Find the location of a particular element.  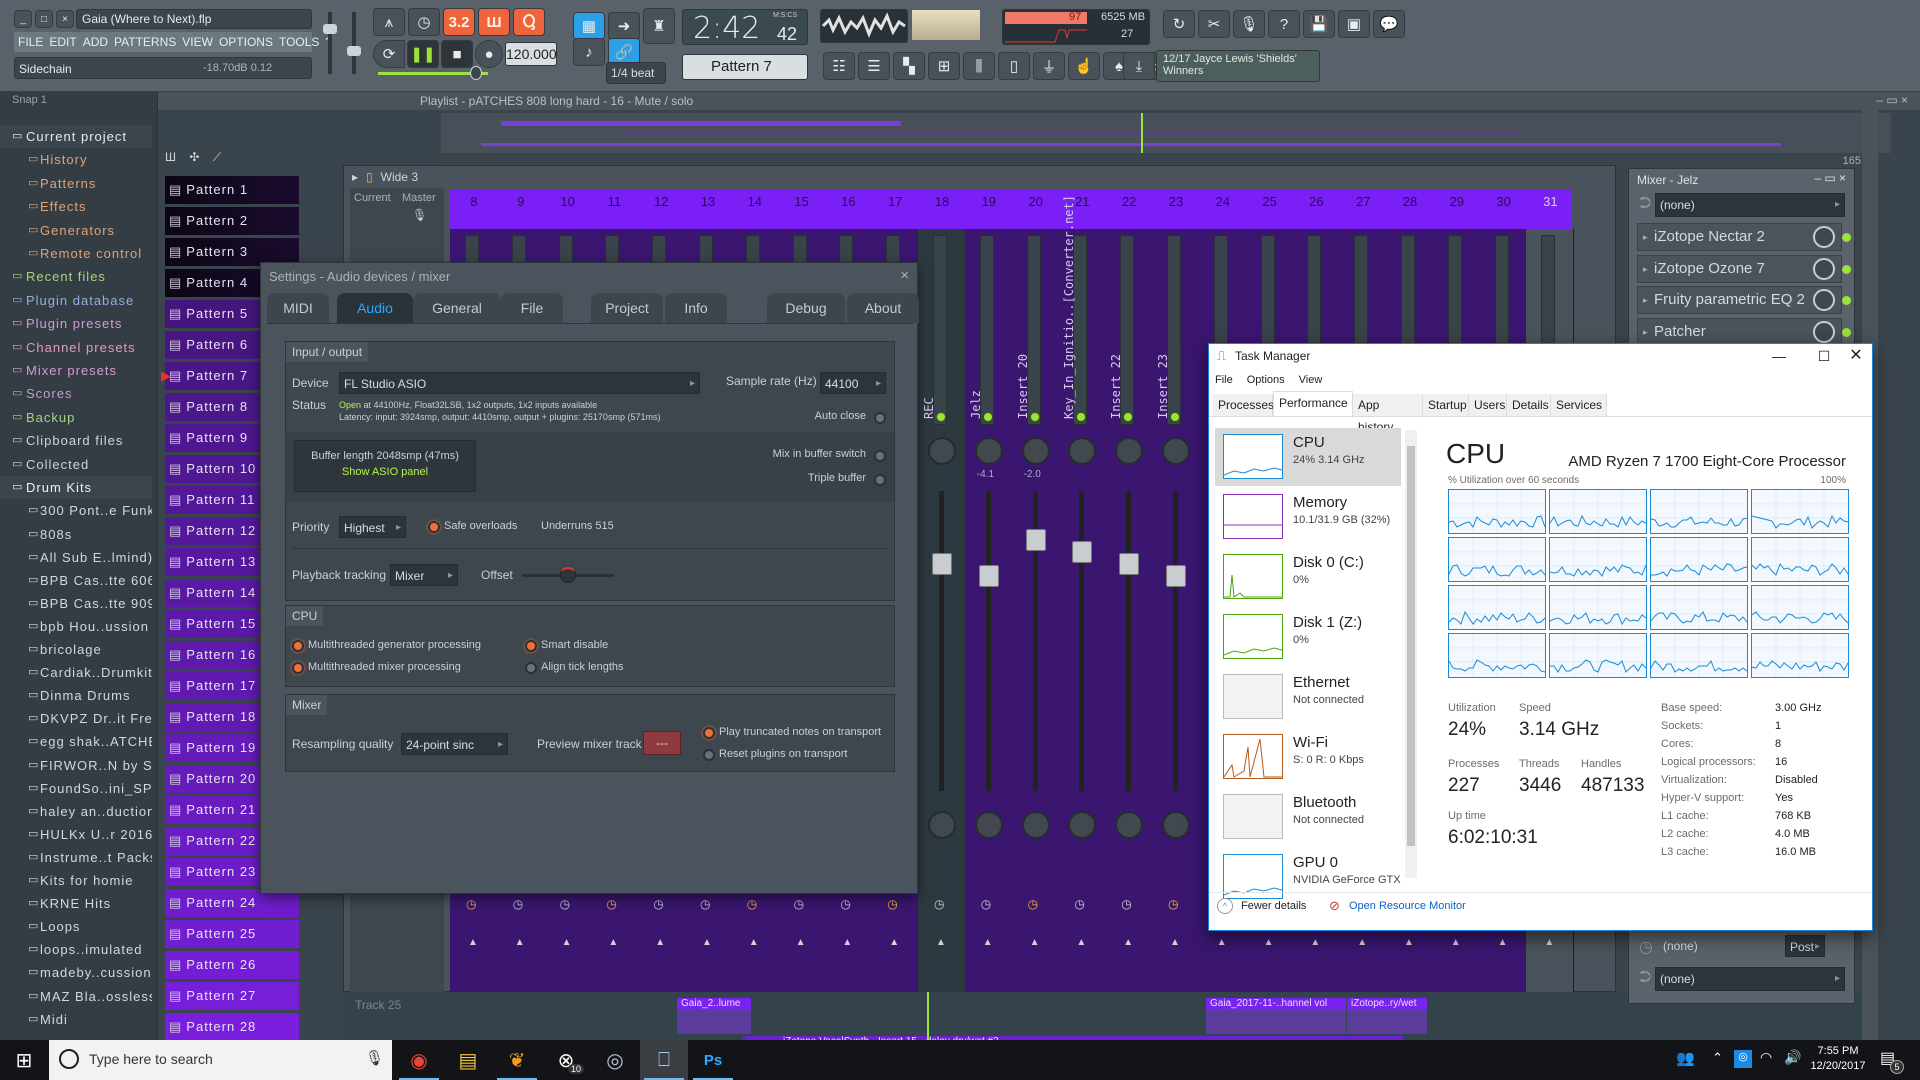

wifi-icon: ◠ is located at coordinates (1766, 1057).